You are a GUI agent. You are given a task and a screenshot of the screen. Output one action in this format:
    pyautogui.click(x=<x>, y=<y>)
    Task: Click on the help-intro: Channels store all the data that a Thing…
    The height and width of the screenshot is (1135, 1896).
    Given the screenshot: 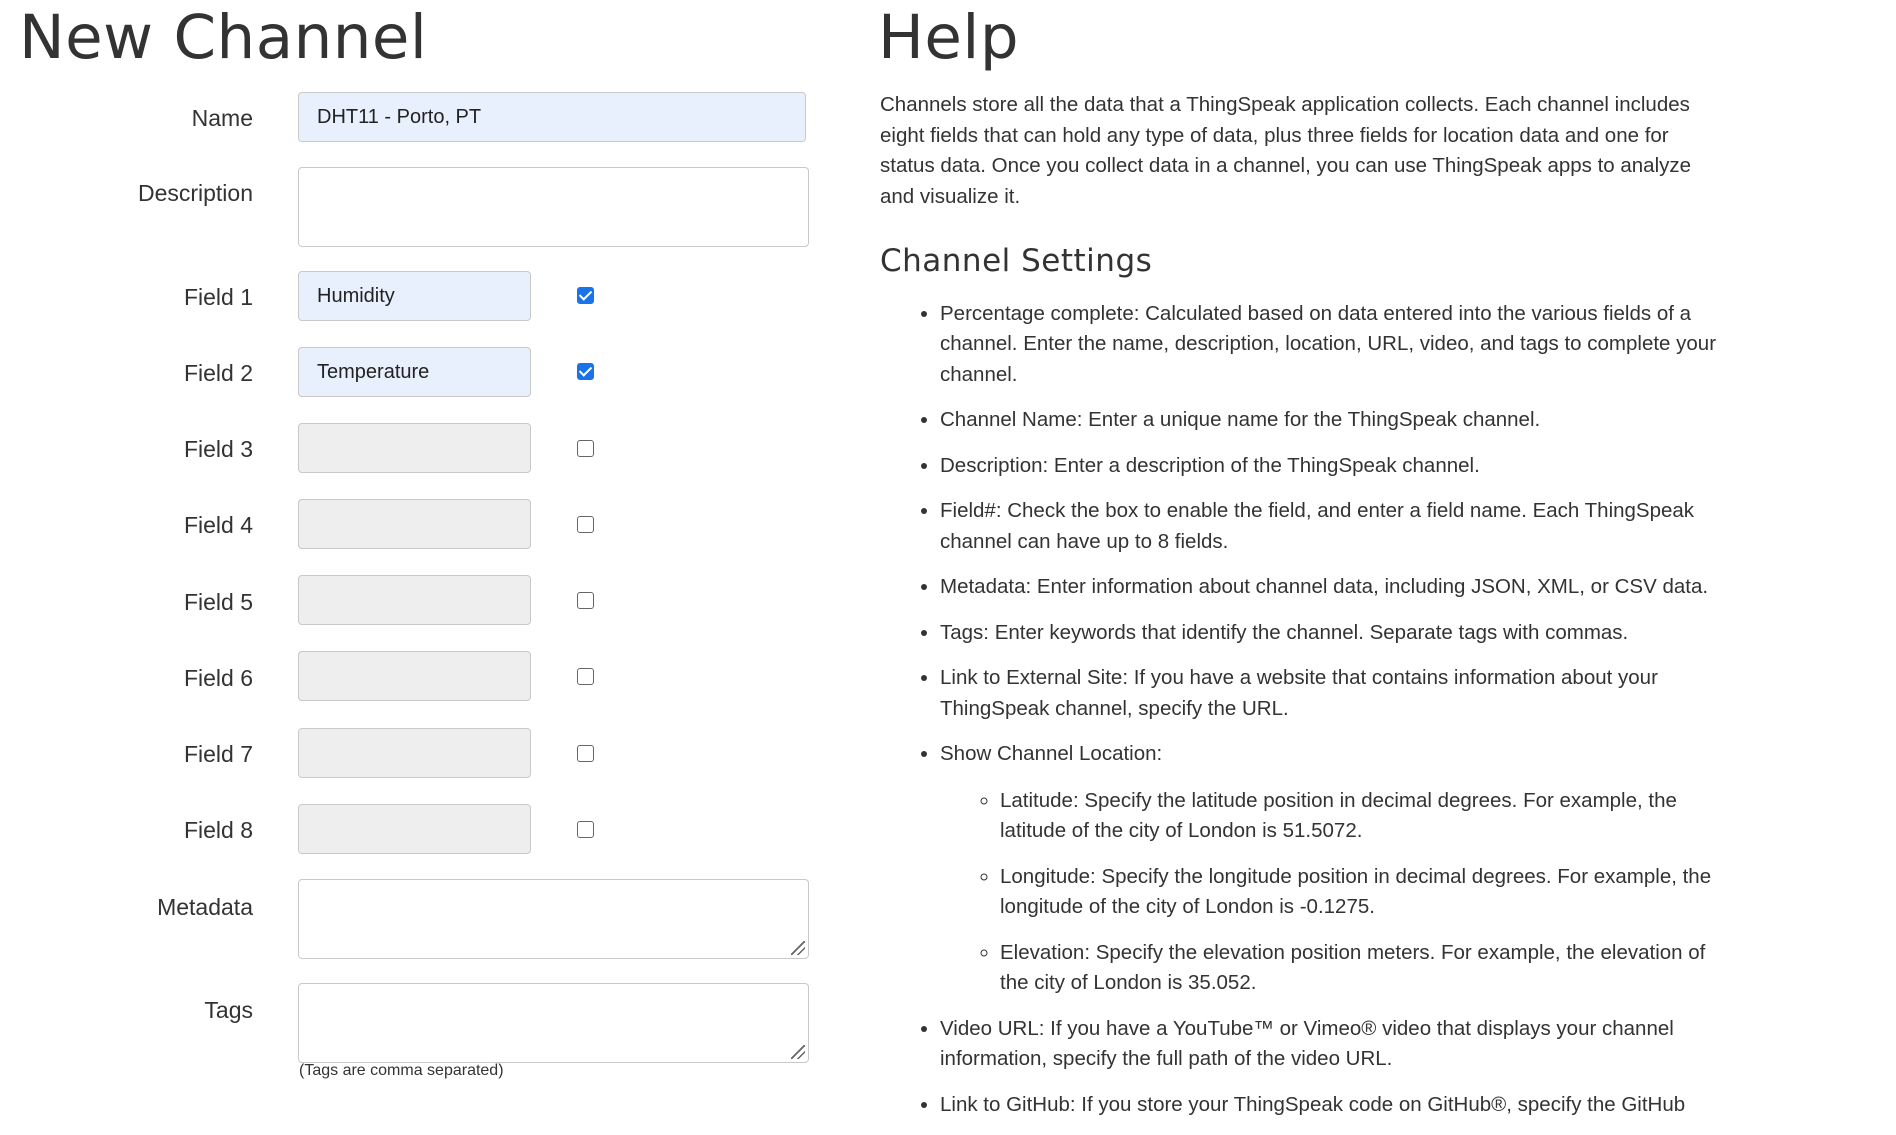 What is the action you would take?
    pyautogui.click(x=1286, y=150)
    